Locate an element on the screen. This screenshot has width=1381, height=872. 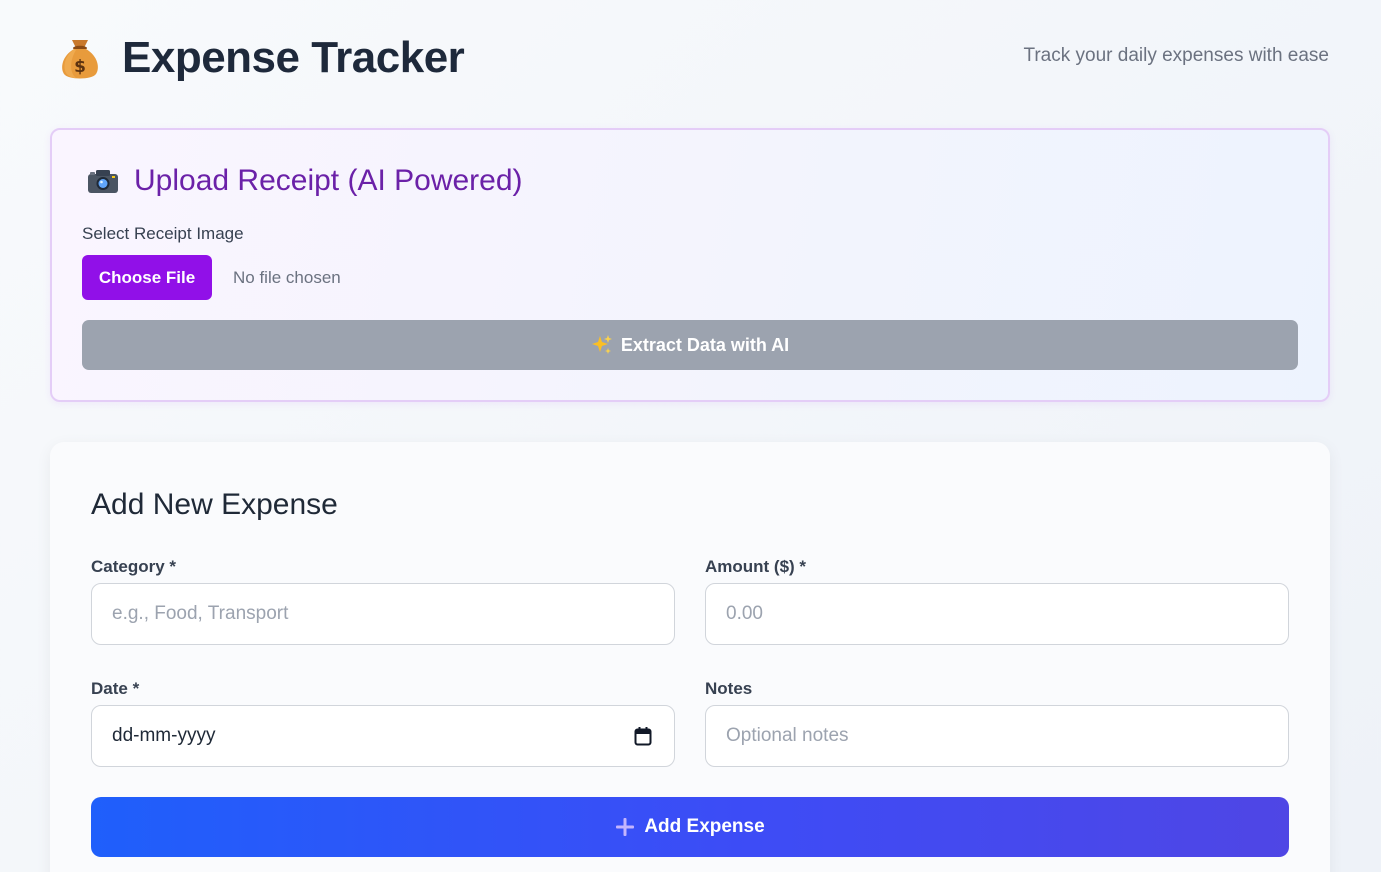
brand: $ Expense Tracker is located at coordinates (261, 58).